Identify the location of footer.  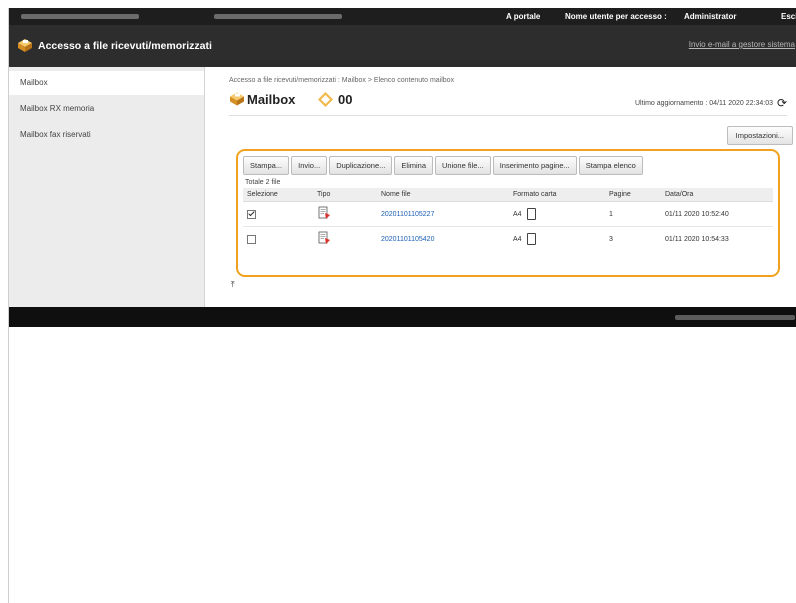
(402, 317).